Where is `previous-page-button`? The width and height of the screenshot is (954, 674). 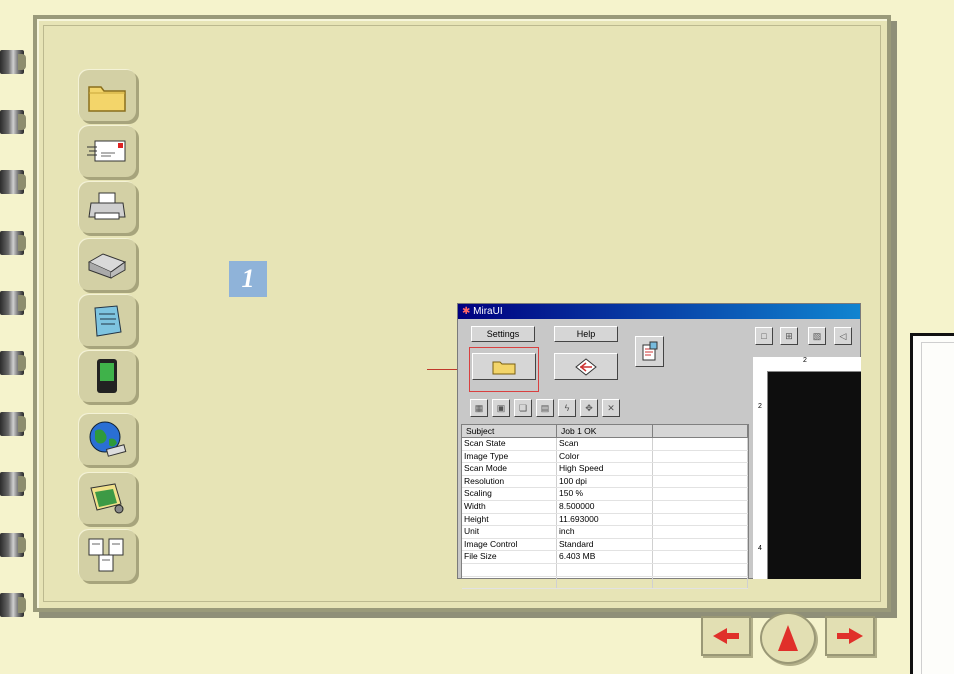 previous-page-button is located at coordinates (726, 636).